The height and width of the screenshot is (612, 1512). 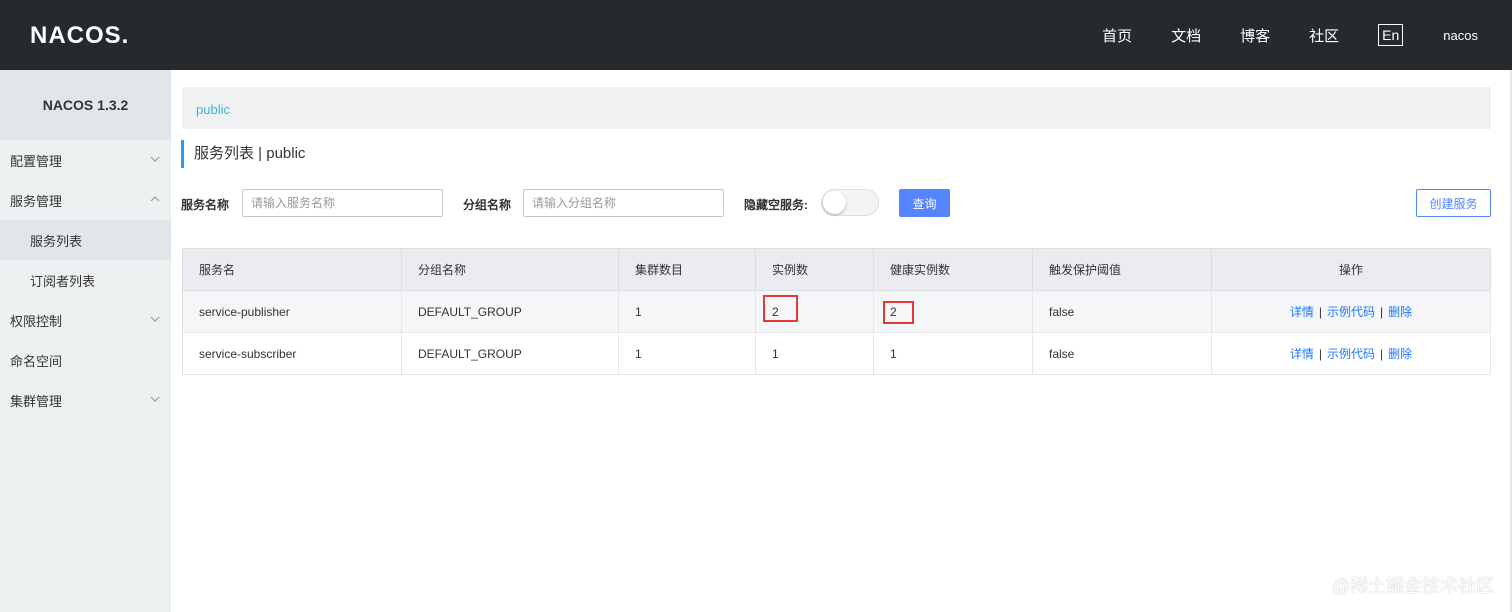 I want to click on cell-healthy-count: 1, so click(x=953, y=353).